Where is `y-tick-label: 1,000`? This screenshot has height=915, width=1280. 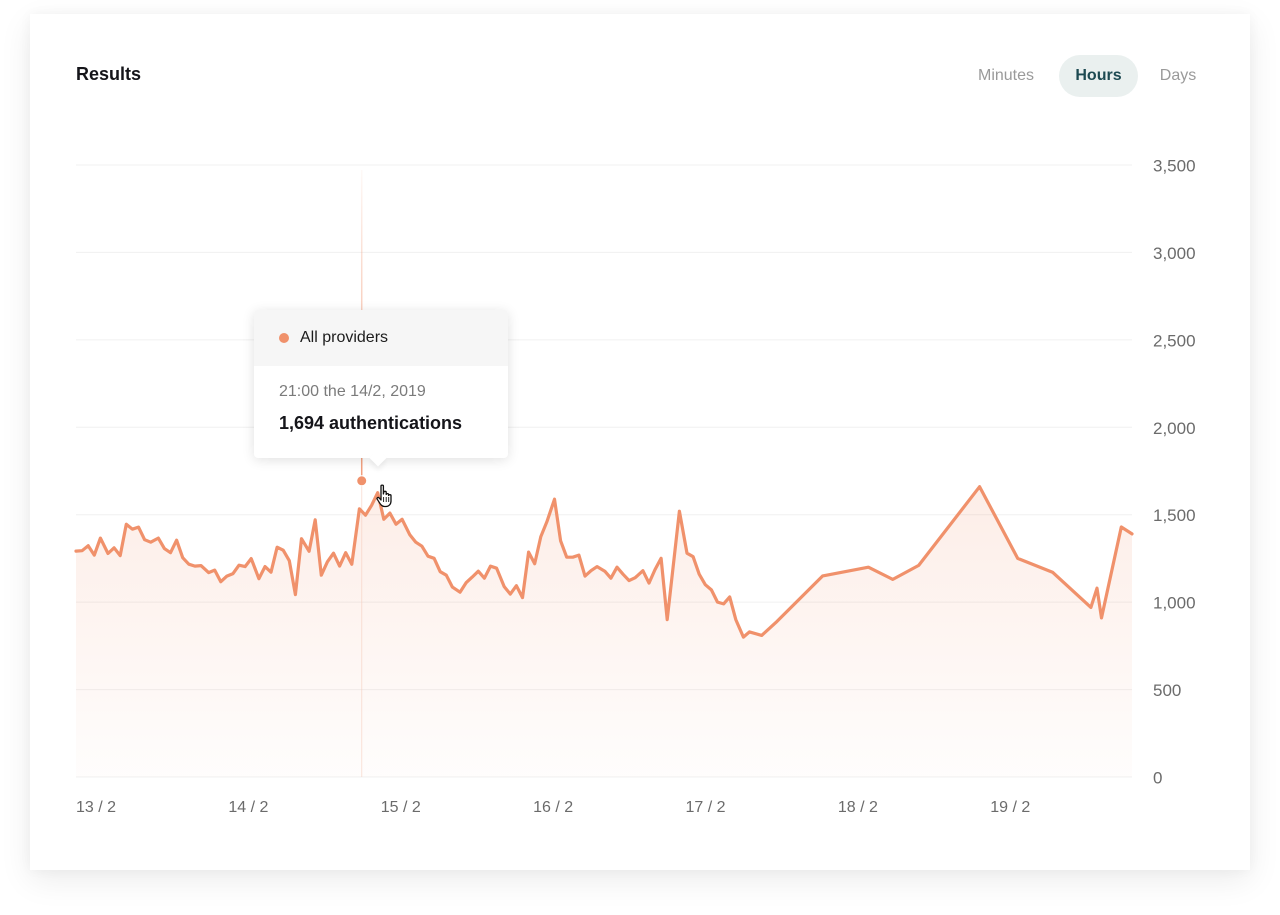
y-tick-label: 1,000 is located at coordinates (1174, 603).